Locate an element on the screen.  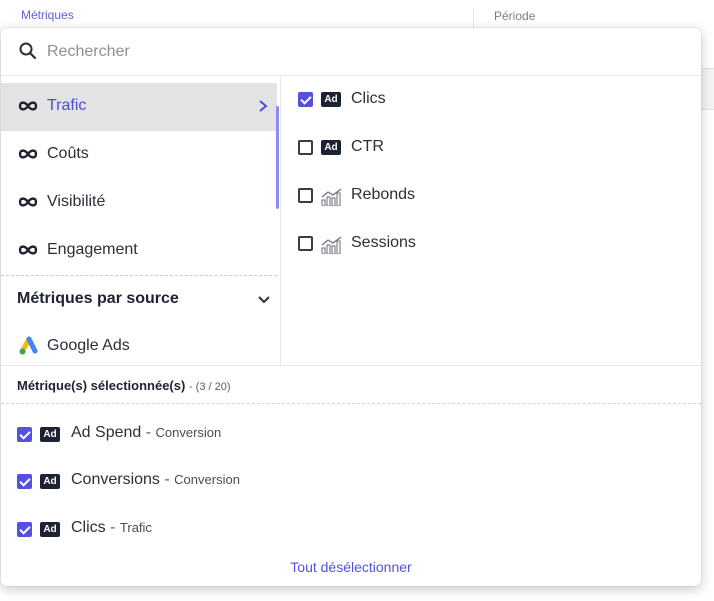
selected-count: - (3 / 20) is located at coordinates (209, 387).